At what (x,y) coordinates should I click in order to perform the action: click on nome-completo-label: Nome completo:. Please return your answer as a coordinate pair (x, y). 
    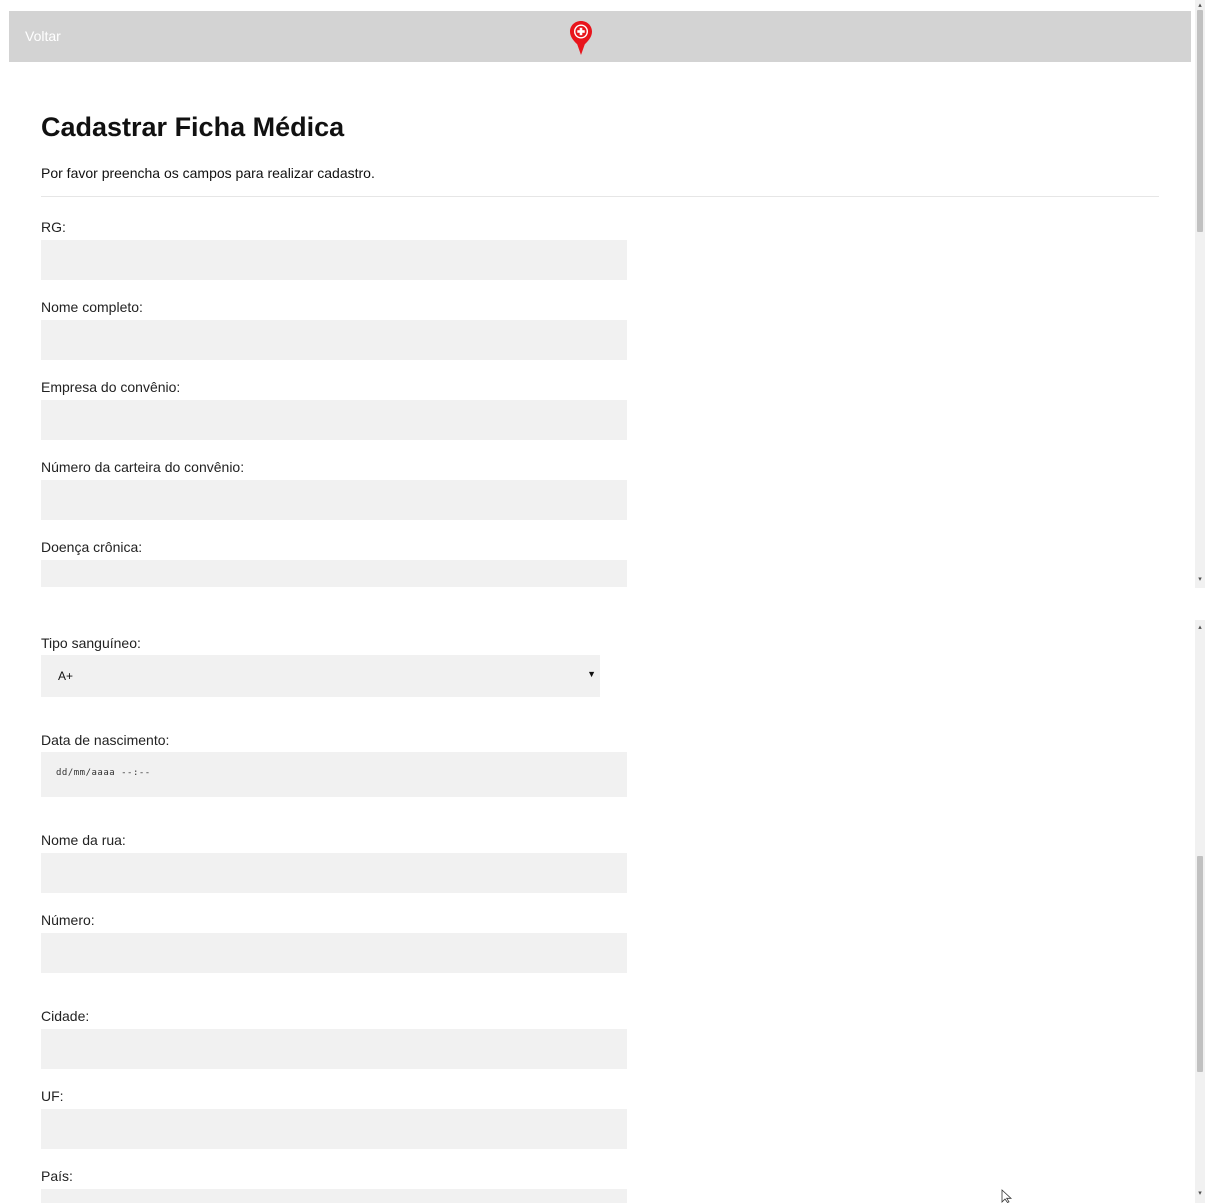
    Looking at the image, I should click on (92, 307).